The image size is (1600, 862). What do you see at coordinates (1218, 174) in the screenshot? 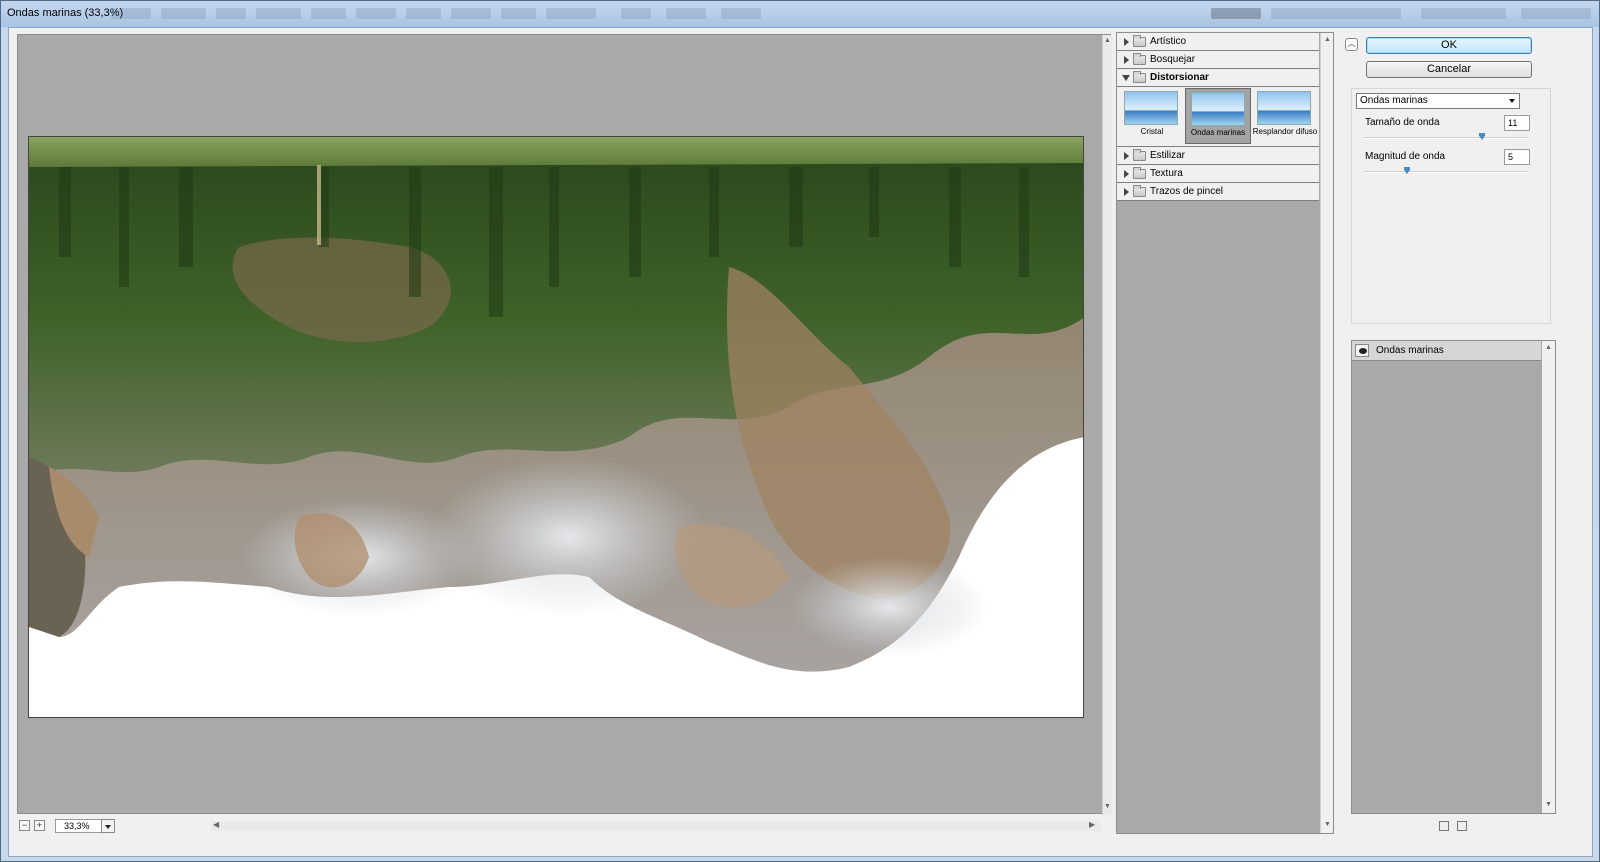
I see `filter-category-textura: Textura` at bounding box center [1218, 174].